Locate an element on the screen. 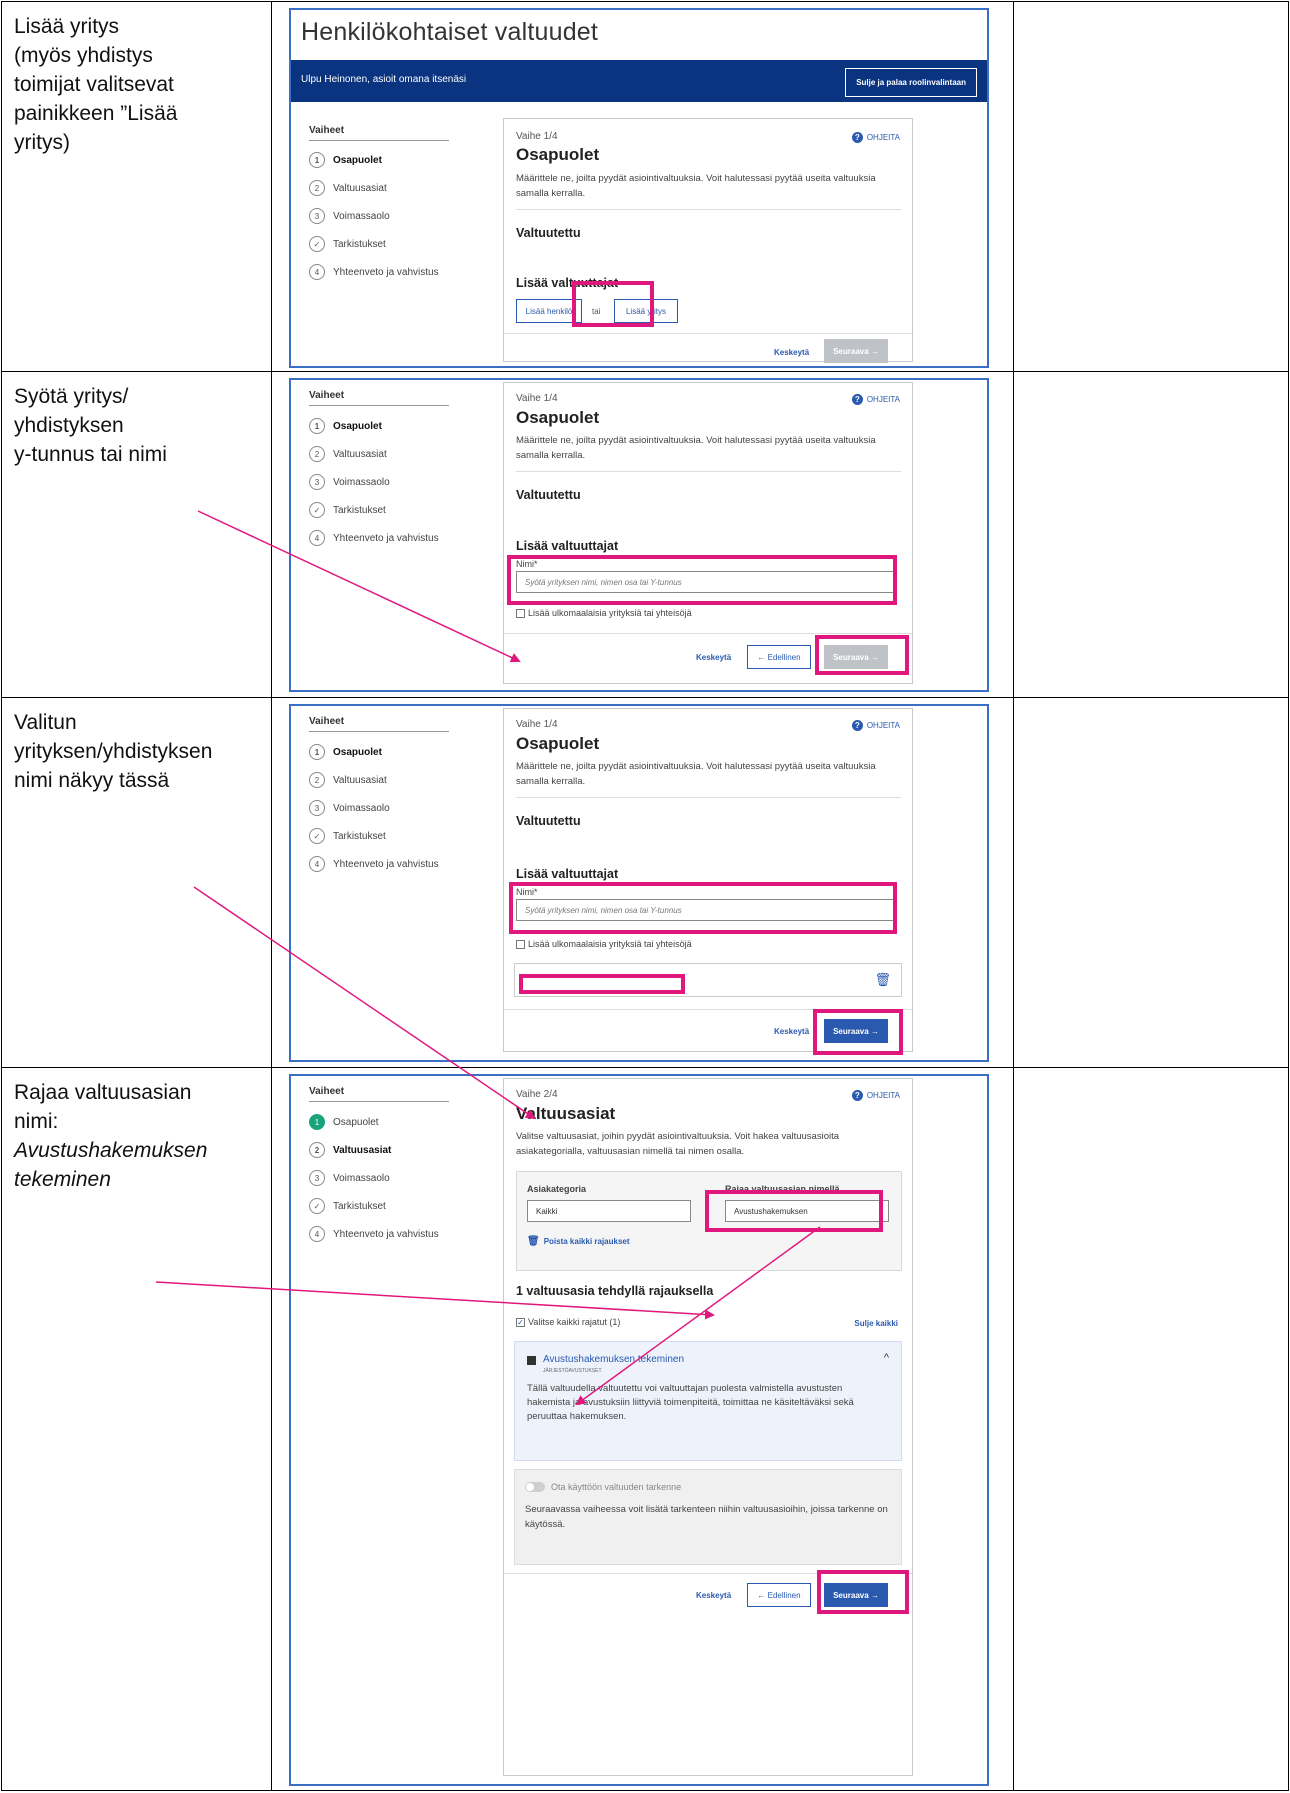  specifier-toggle is located at coordinates (535, 1487).